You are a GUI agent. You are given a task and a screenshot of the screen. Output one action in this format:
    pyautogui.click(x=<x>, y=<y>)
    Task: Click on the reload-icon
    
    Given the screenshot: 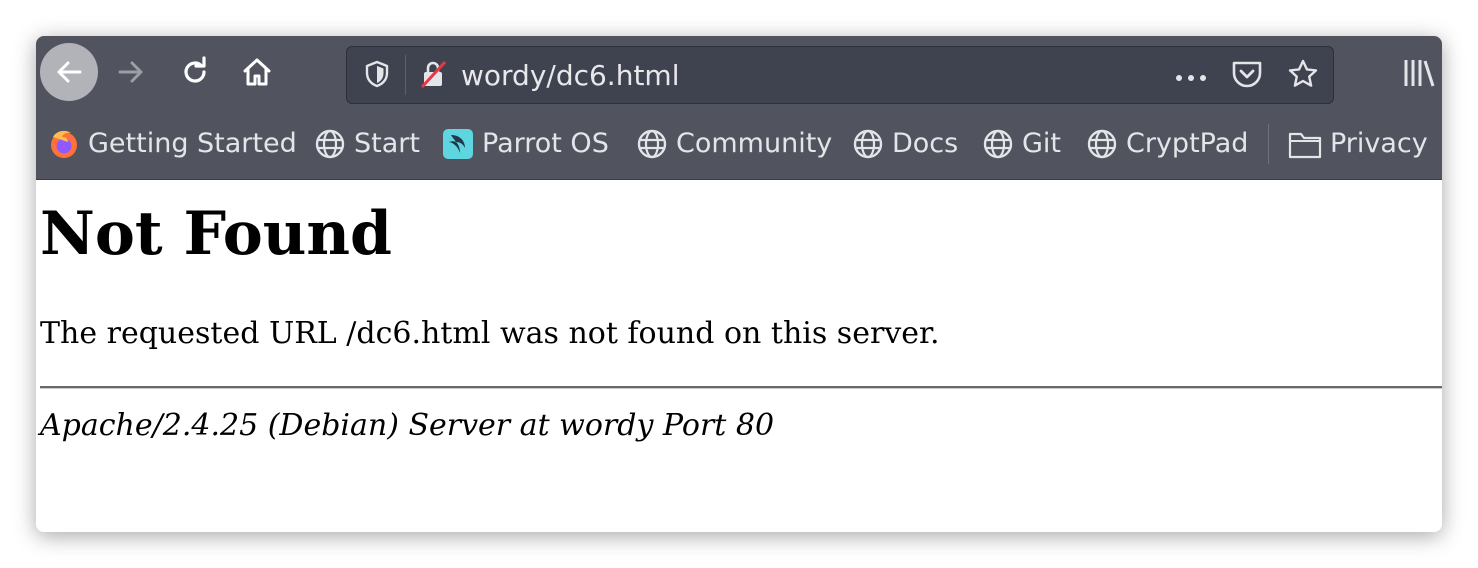 What is the action you would take?
    pyautogui.click(x=195, y=72)
    